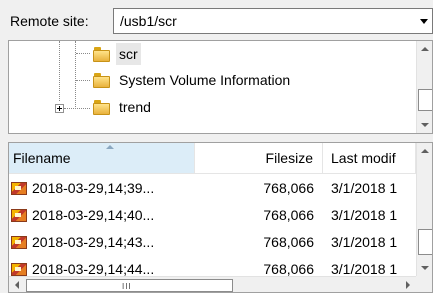 This screenshot has height=293, width=433. Describe the element at coordinates (424, 87) in the screenshot. I see `tree-vertical-scrollbar` at that location.